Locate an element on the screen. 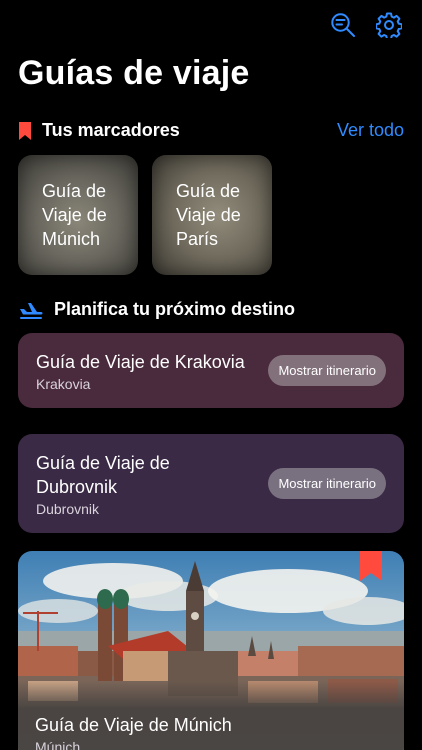 The width and height of the screenshot is (422, 750). bookmark-card-paris: Guía de Viaje de París is located at coordinates (212, 215).